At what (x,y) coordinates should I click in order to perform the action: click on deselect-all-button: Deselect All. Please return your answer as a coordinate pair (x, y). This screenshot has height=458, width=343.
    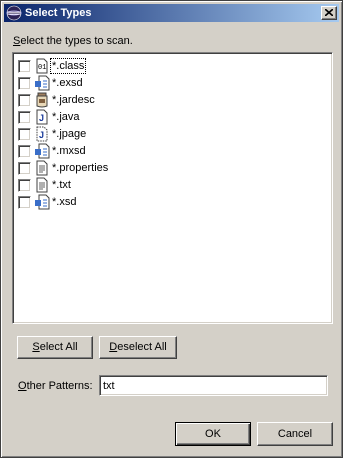
    Looking at the image, I should click on (138, 347).